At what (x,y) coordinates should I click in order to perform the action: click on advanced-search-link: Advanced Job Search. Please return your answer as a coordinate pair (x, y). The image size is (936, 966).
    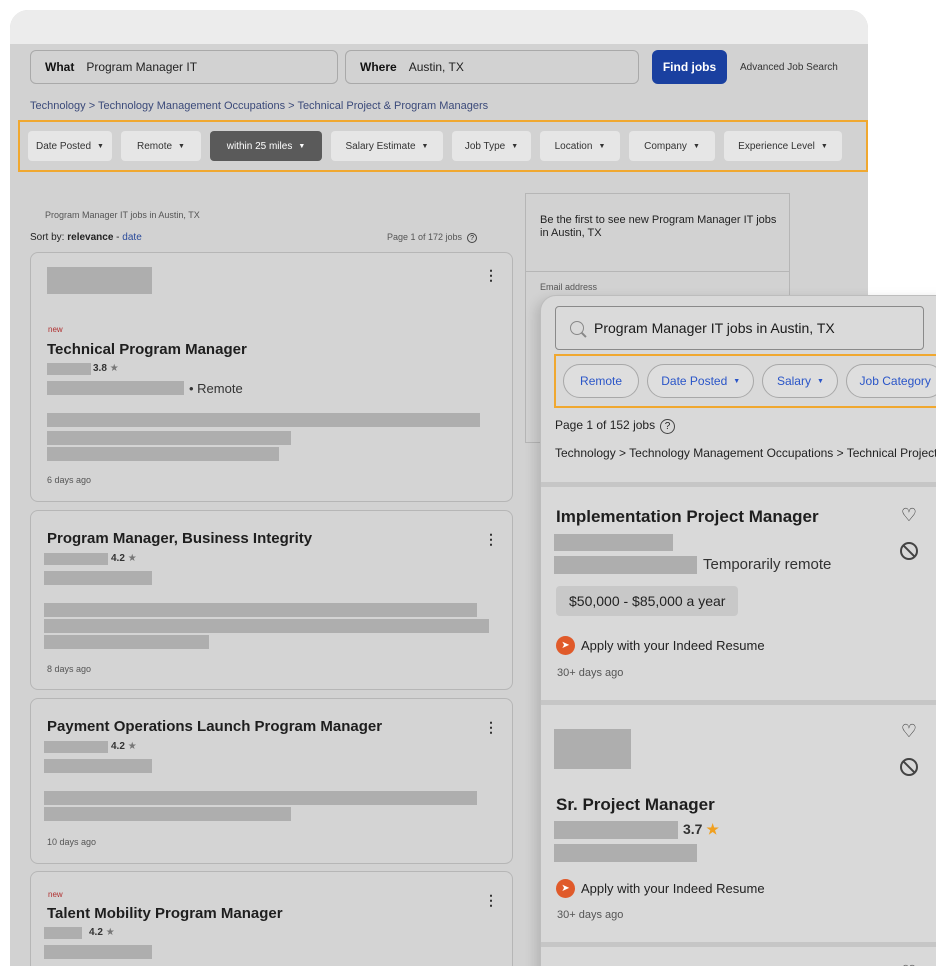
    Looking at the image, I should click on (789, 67).